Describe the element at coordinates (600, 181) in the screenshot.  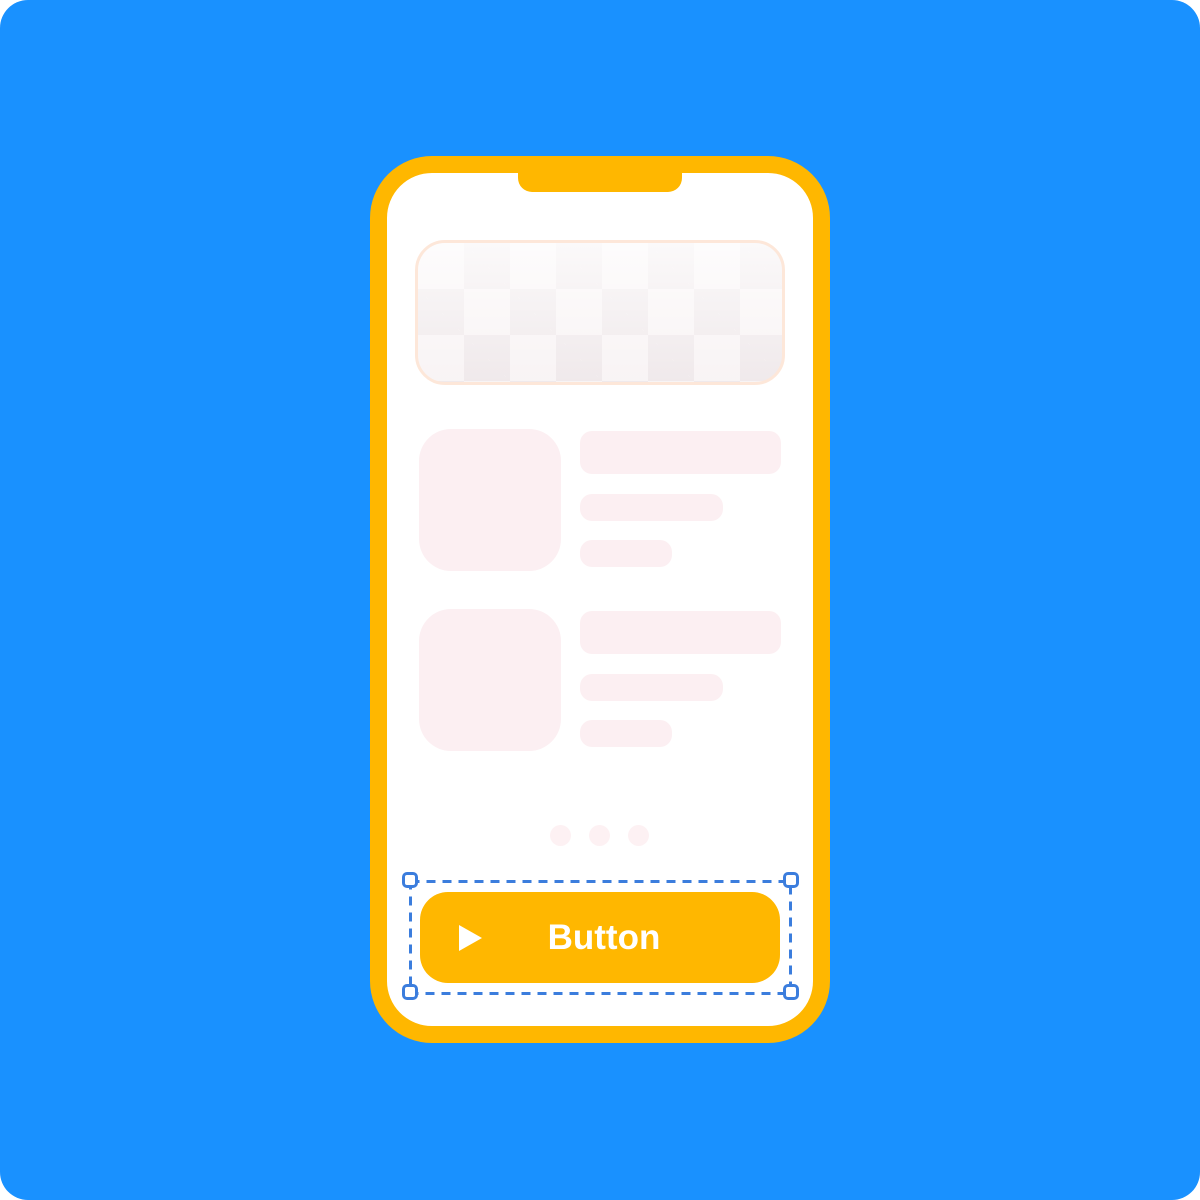
I see `phone-notch` at that location.